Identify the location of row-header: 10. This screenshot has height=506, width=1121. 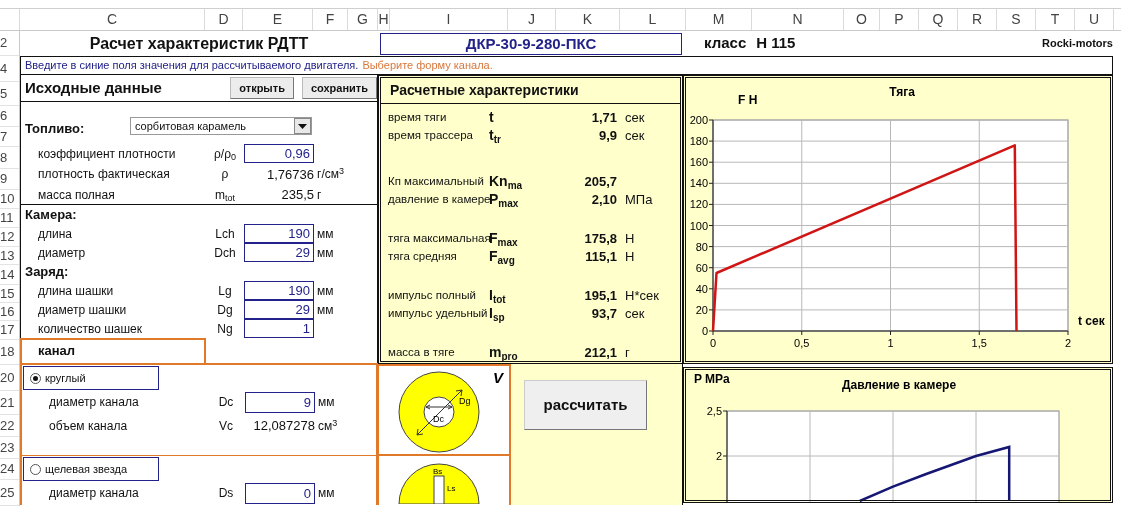
(7, 199).